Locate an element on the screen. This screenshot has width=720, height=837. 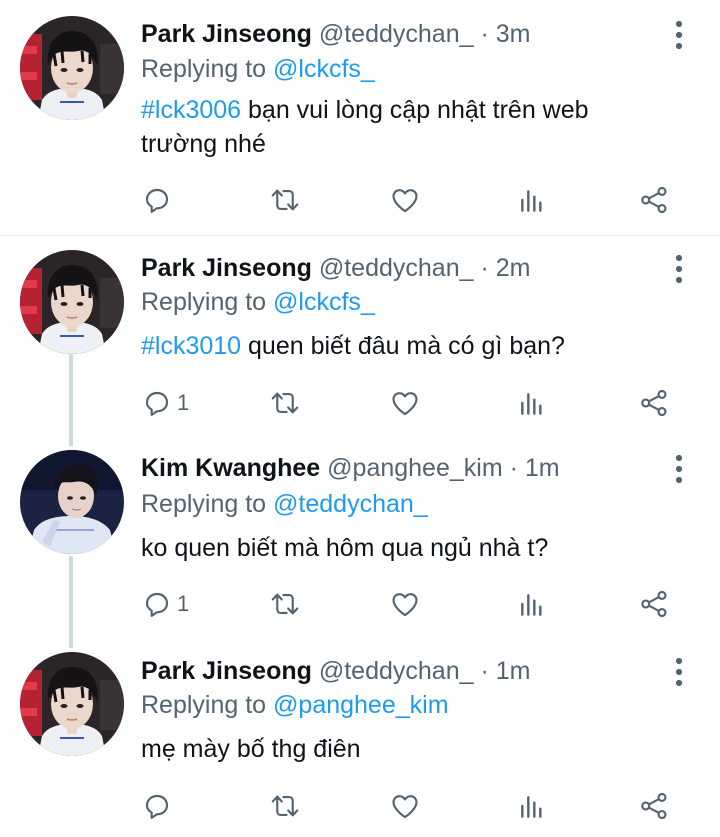
tweet-header: Park Jinseong @teddychan_ · 2m is located at coordinates (335, 268).